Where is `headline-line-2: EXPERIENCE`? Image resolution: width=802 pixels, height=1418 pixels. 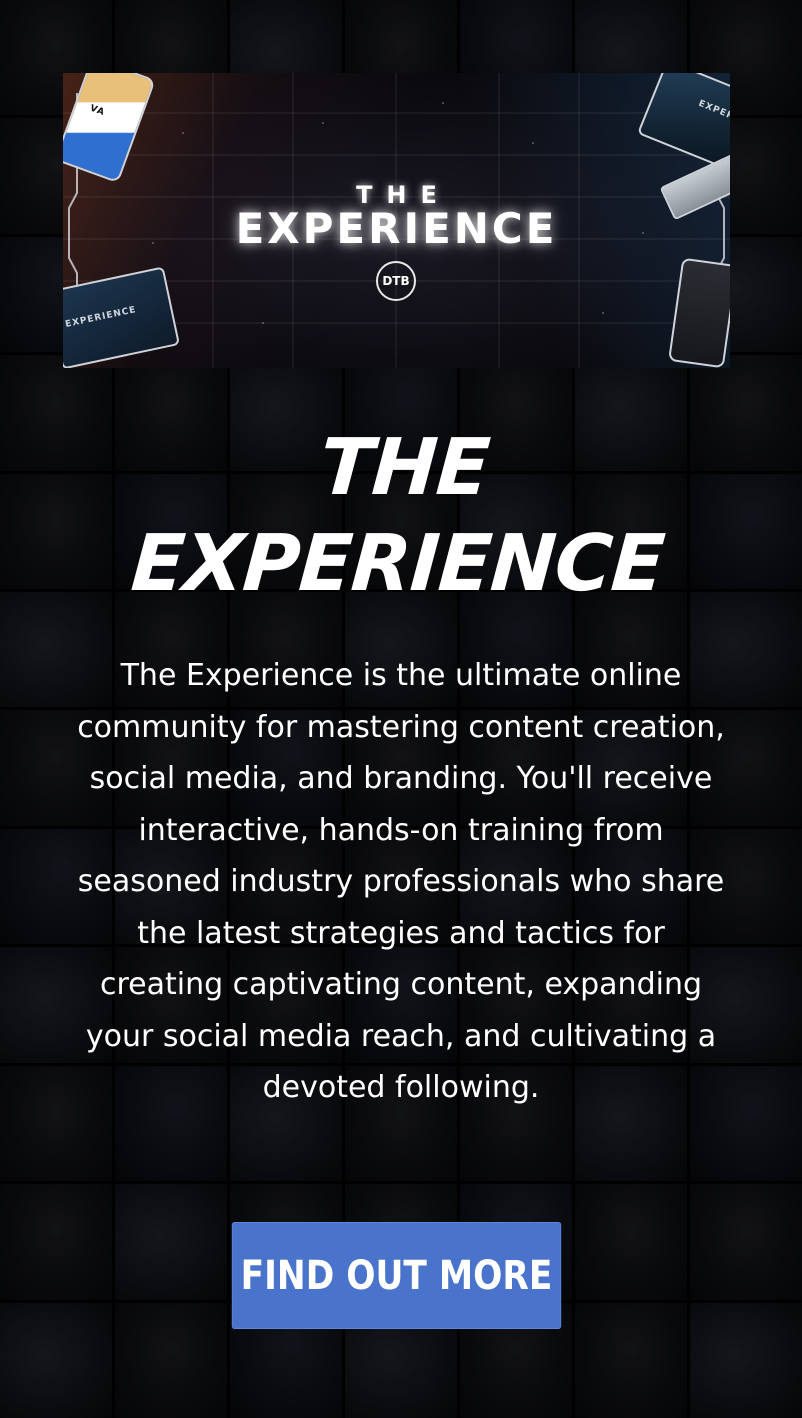
headline-line-2: EXPERIENCE is located at coordinates (397, 564).